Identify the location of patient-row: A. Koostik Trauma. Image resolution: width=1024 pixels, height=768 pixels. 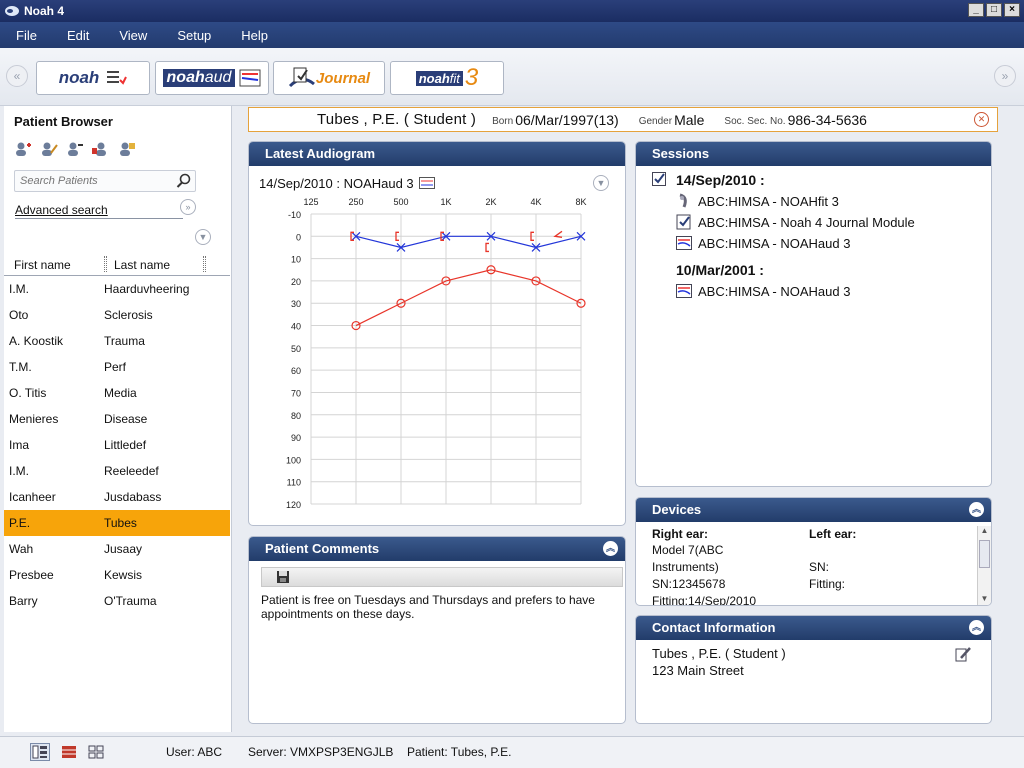
(117, 341).